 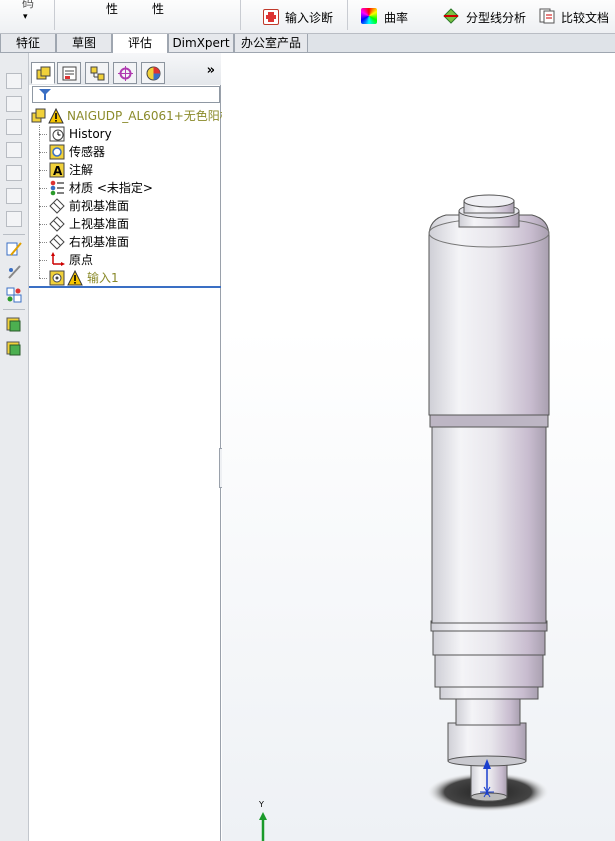 What do you see at coordinates (14, 295) in the screenshot?
I see `relations-icon` at bounding box center [14, 295].